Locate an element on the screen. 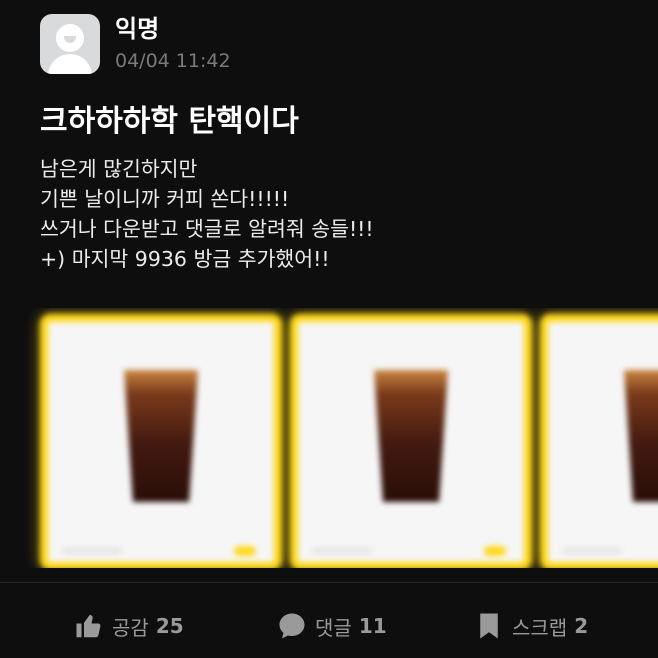 This screenshot has height=658, width=658. like-label: 공감 is located at coordinates (130, 627).